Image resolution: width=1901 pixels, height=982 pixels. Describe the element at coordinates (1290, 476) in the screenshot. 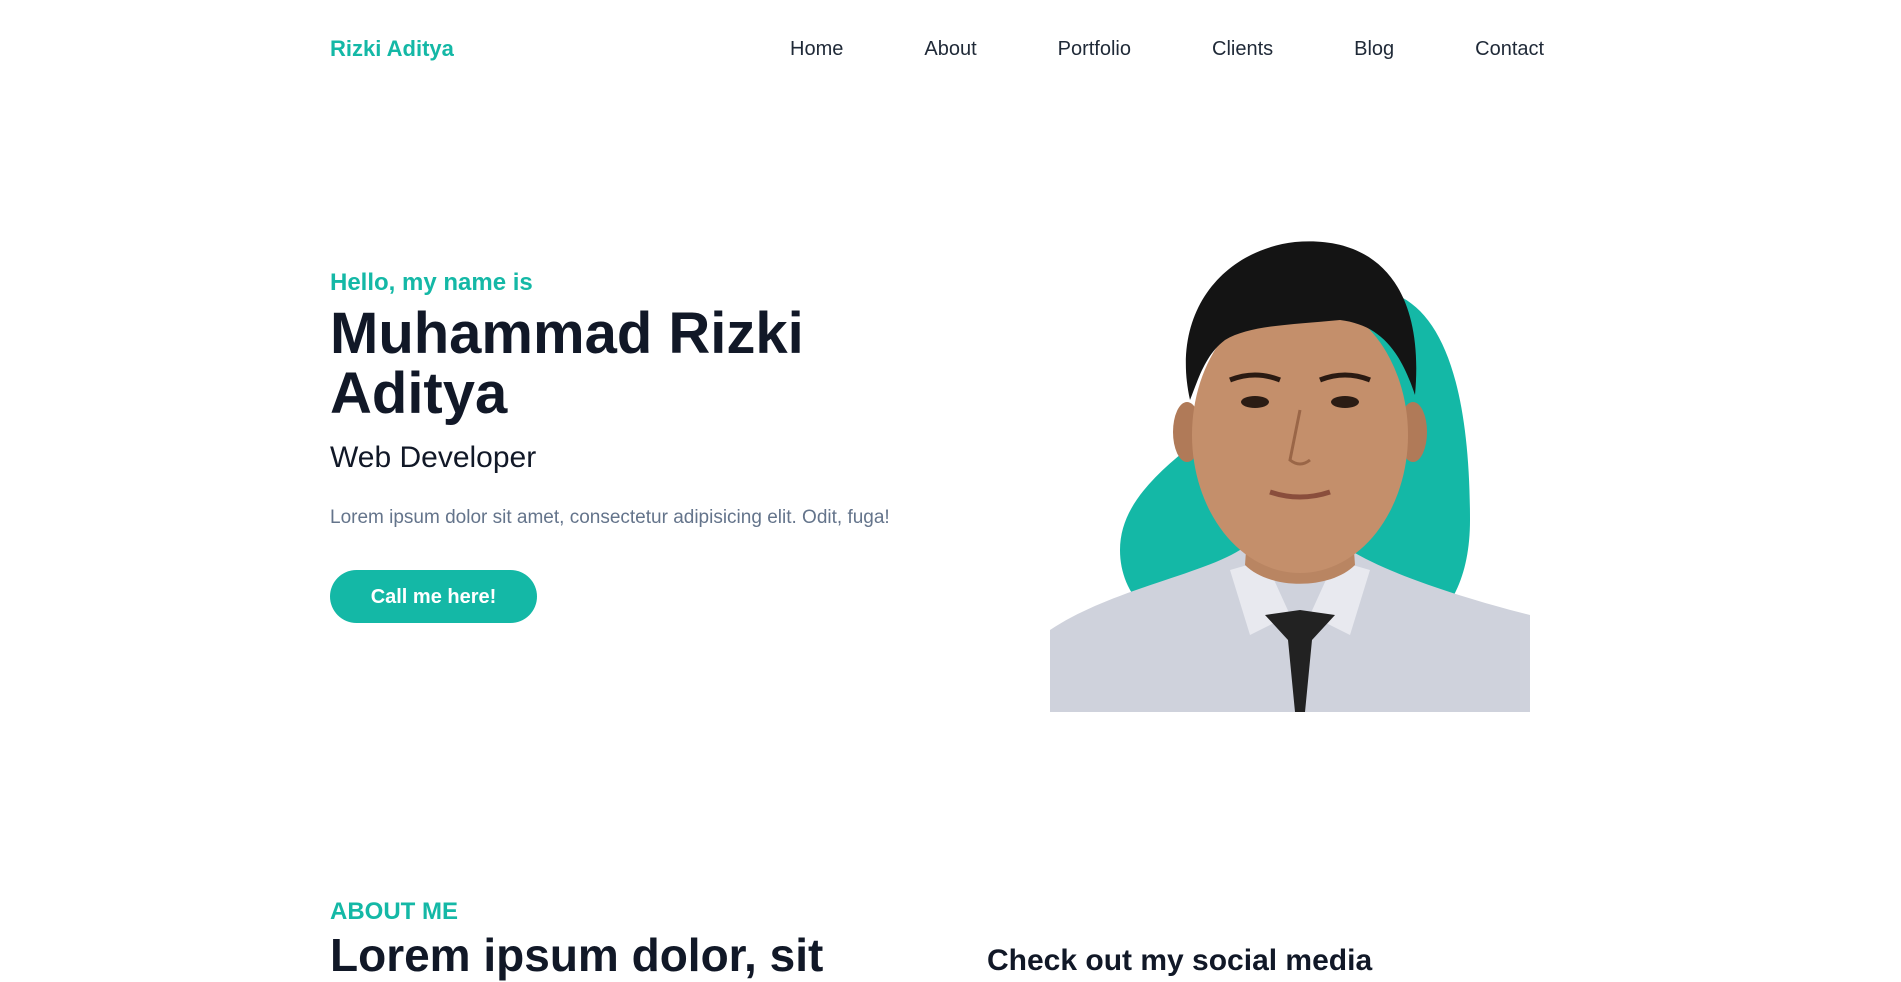

I see `profile-photo` at that location.